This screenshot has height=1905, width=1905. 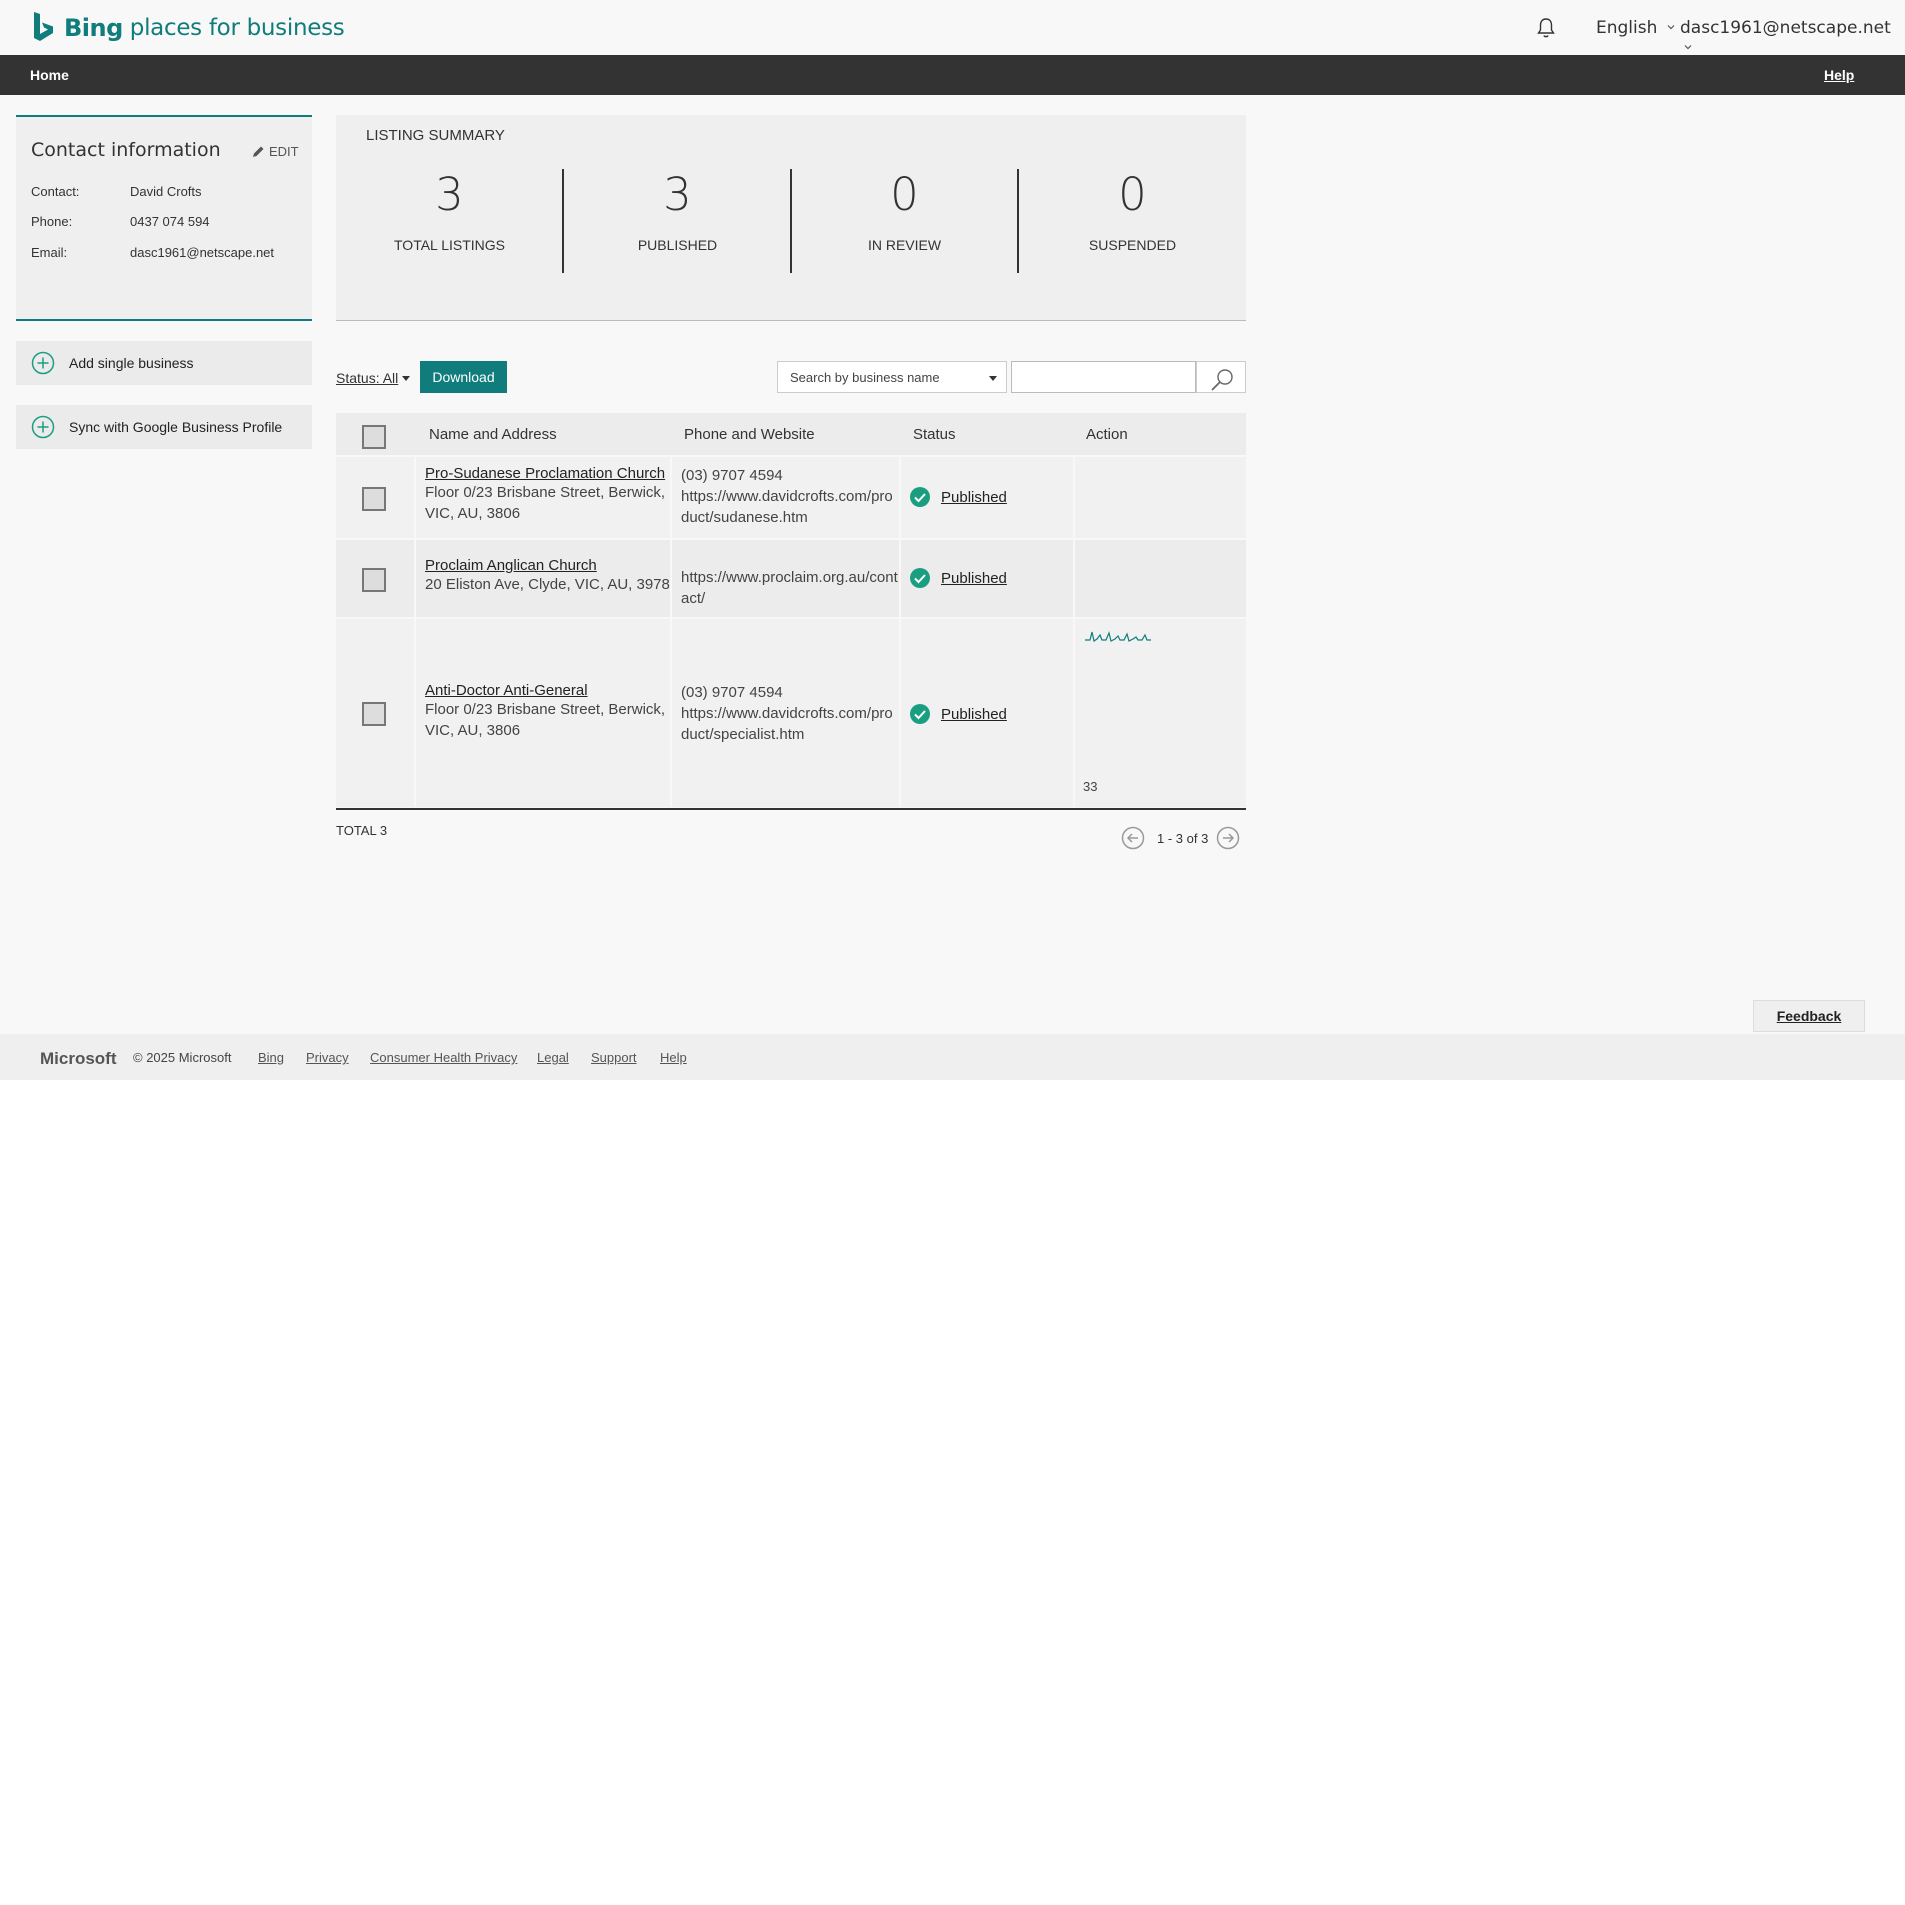 I want to click on microsoft-logo: Microsoft, so click(x=78, y=1058).